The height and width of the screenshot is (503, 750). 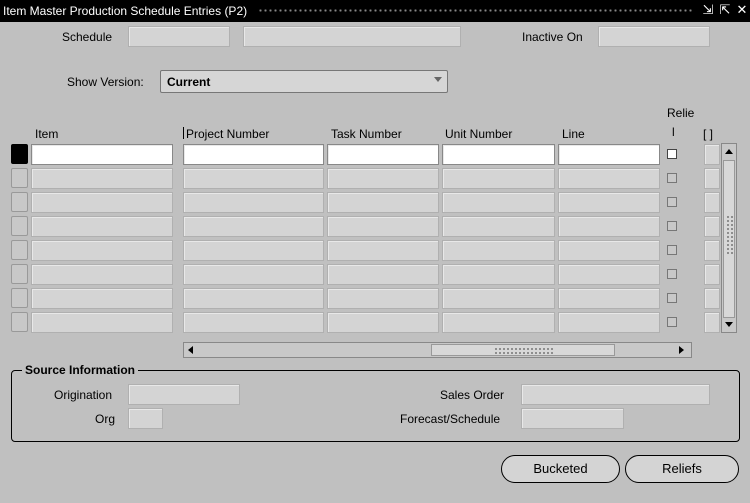 What do you see at coordinates (47, 134) in the screenshot?
I see `column-header-item: Item` at bounding box center [47, 134].